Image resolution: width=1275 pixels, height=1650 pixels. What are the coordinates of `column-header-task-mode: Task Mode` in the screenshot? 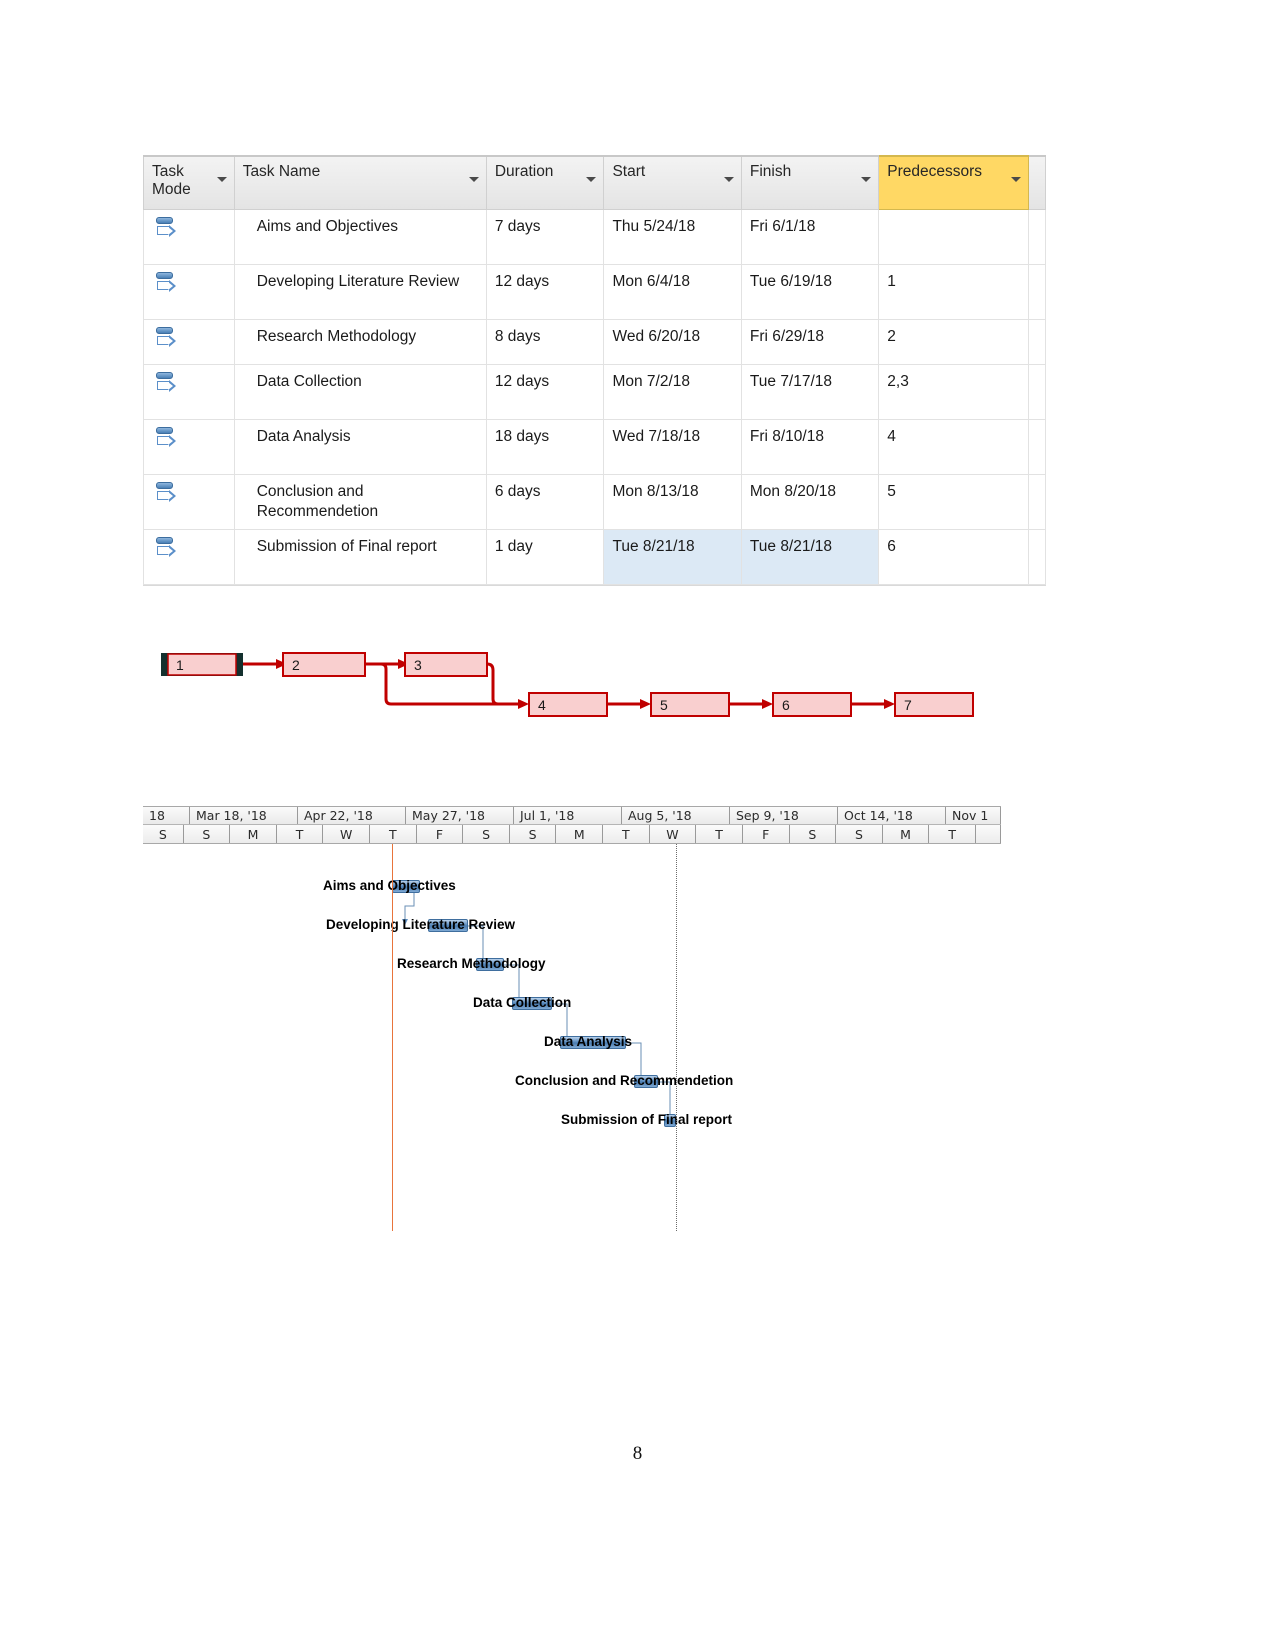 It's located at (189, 182).